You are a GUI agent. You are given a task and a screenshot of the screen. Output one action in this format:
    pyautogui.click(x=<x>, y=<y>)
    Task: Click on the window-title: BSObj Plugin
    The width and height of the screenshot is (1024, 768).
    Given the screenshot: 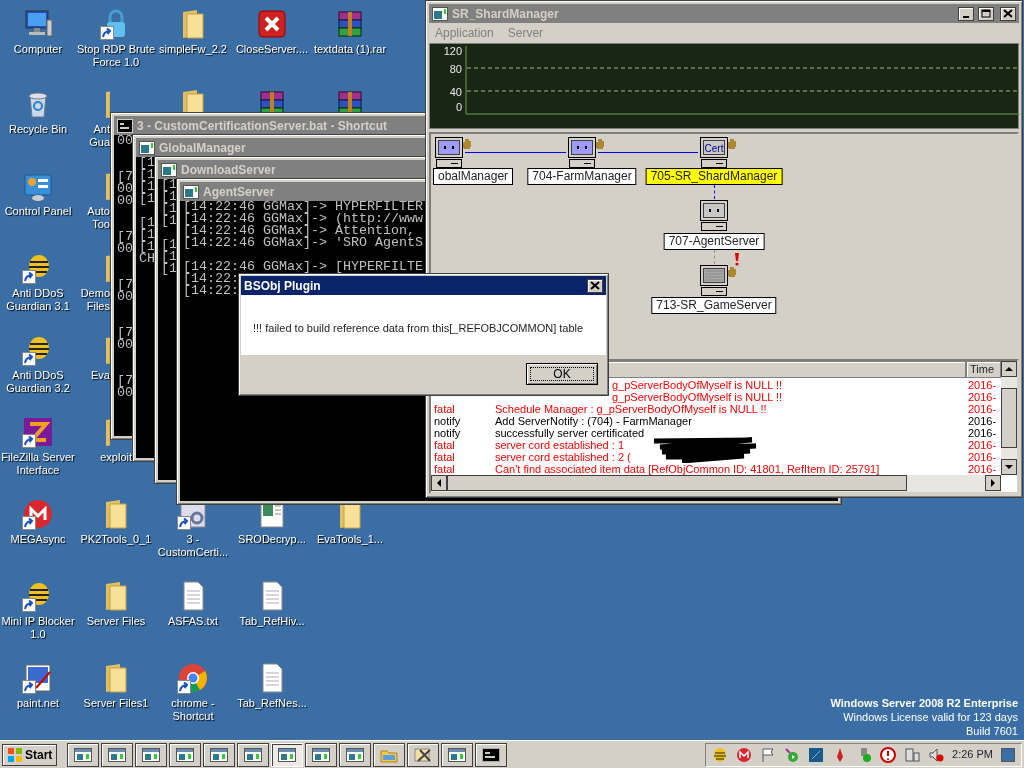 What is the action you would take?
    pyautogui.click(x=283, y=286)
    